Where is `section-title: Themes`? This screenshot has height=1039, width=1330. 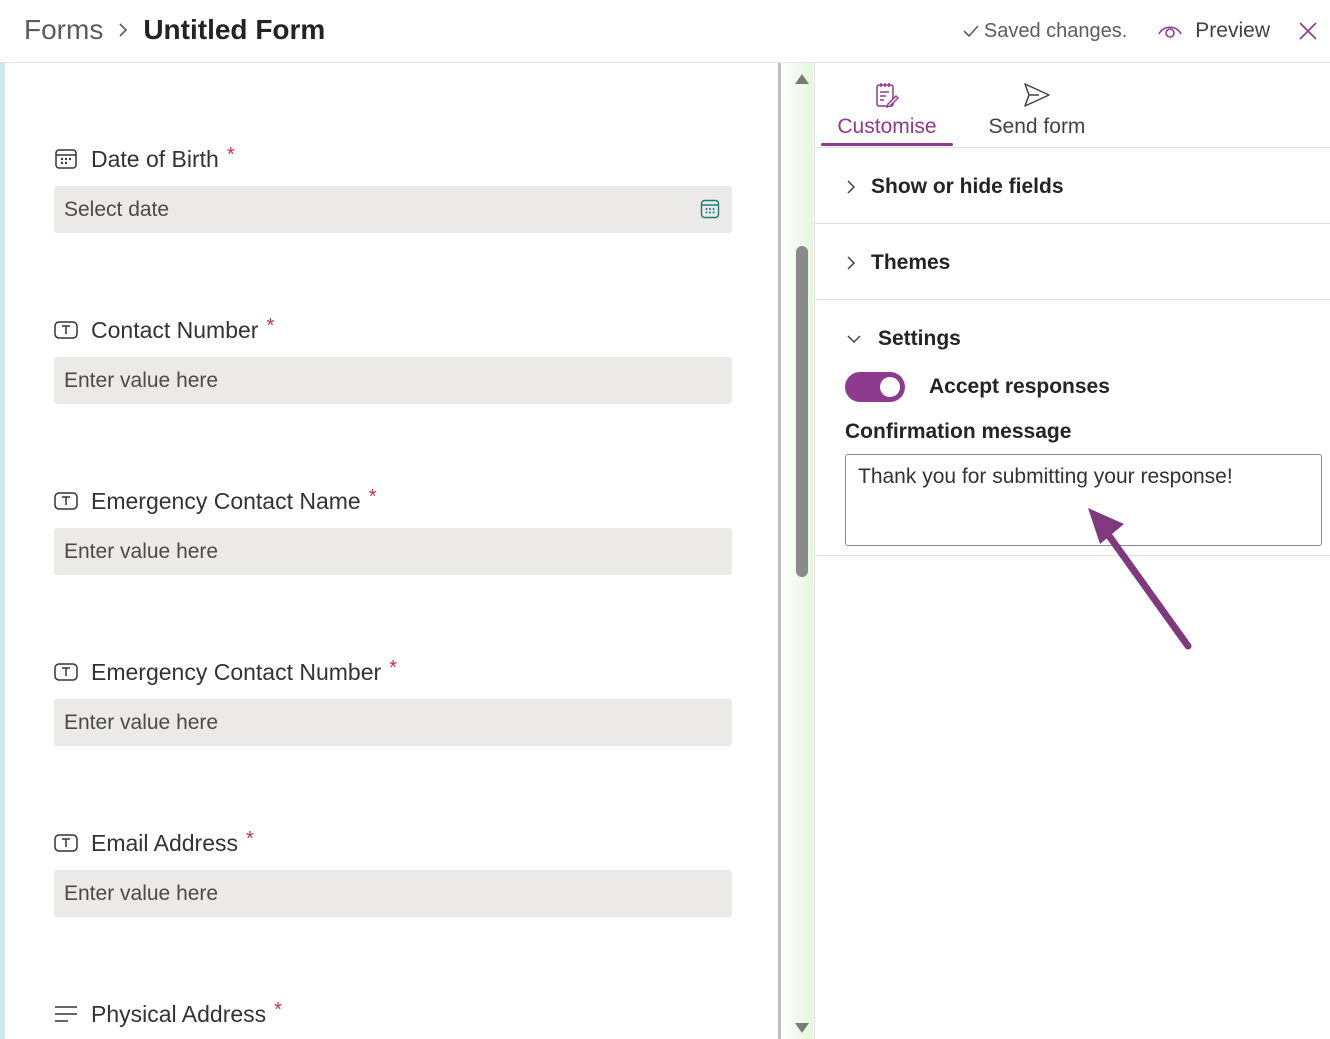
section-title: Themes is located at coordinates (911, 262).